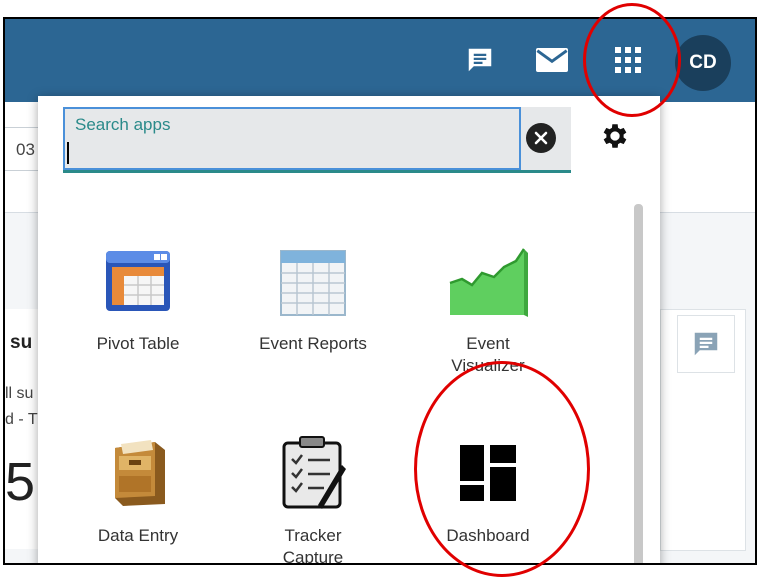 This screenshot has width=765, height=582. I want to click on app-label: Event Visualizer, so click(488, 354).